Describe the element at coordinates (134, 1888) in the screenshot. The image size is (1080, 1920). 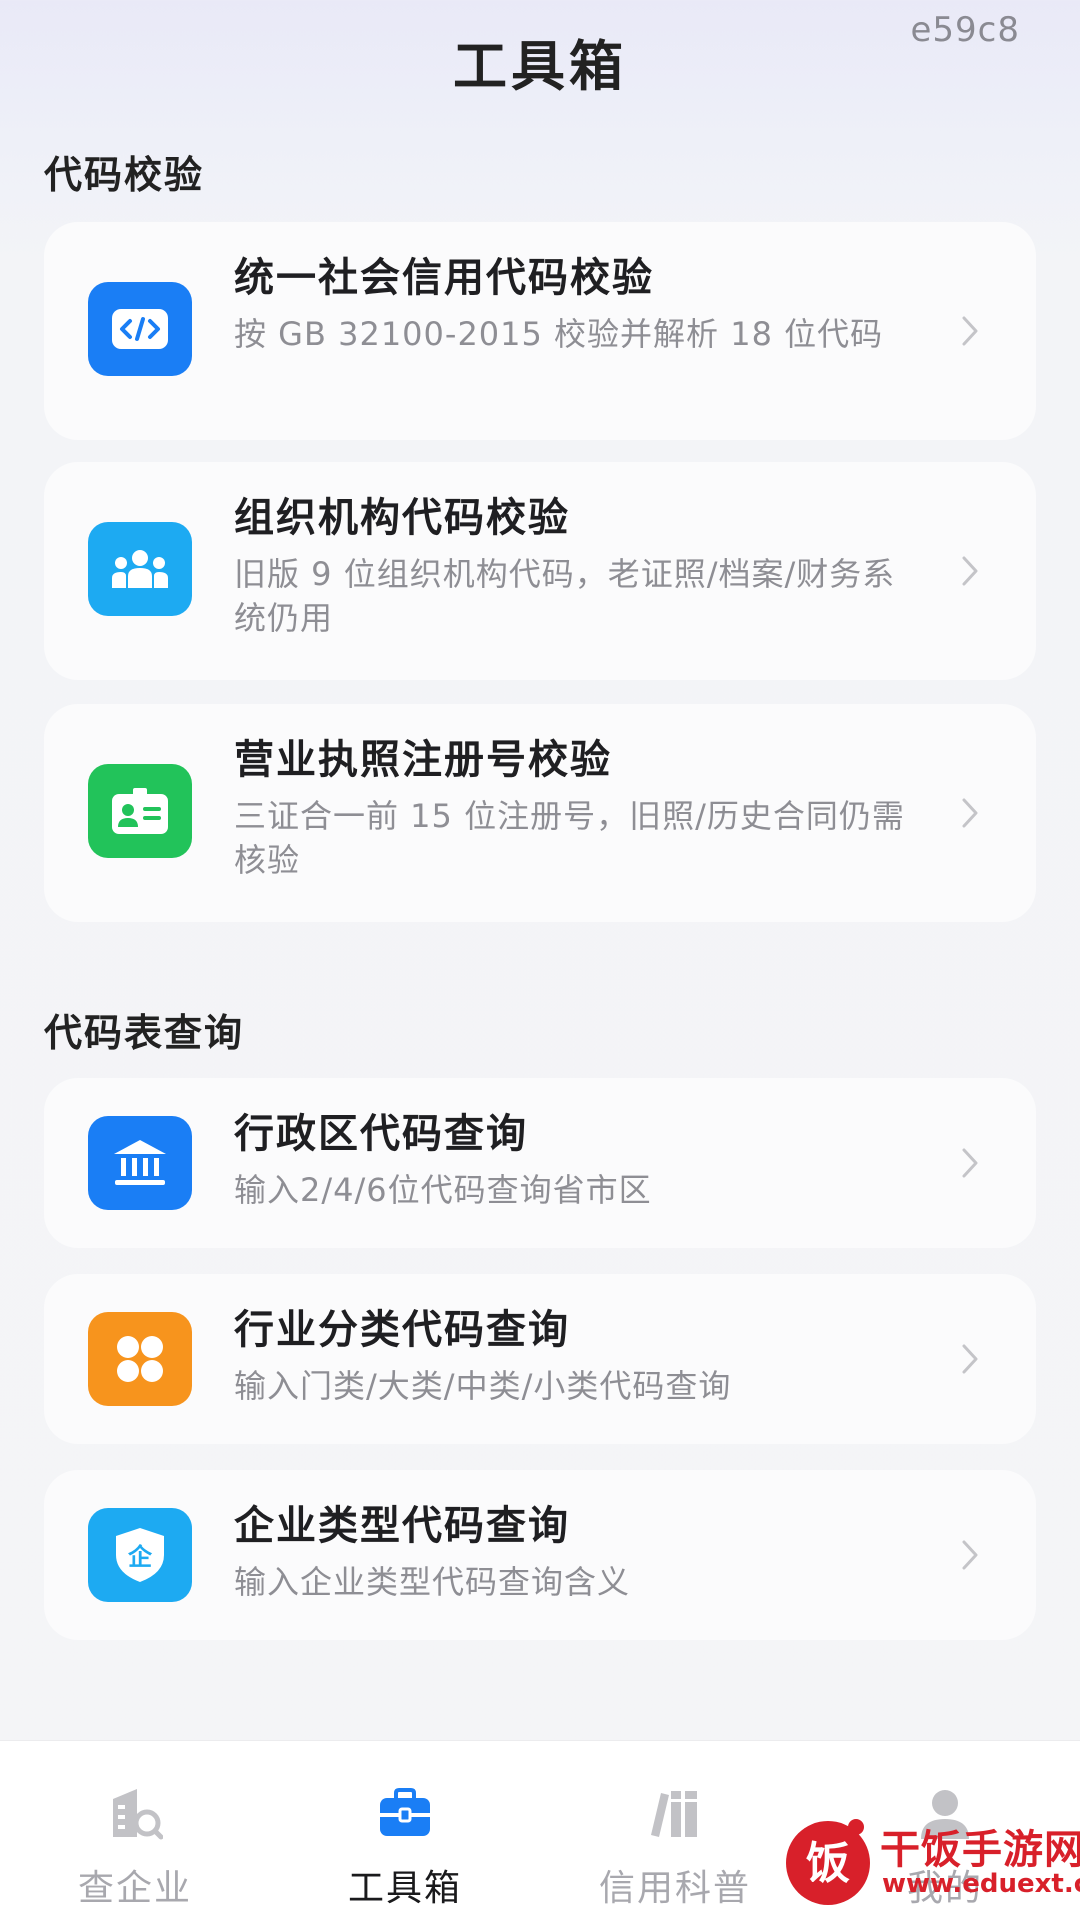
I see `tab-label: 查企业` at that location.